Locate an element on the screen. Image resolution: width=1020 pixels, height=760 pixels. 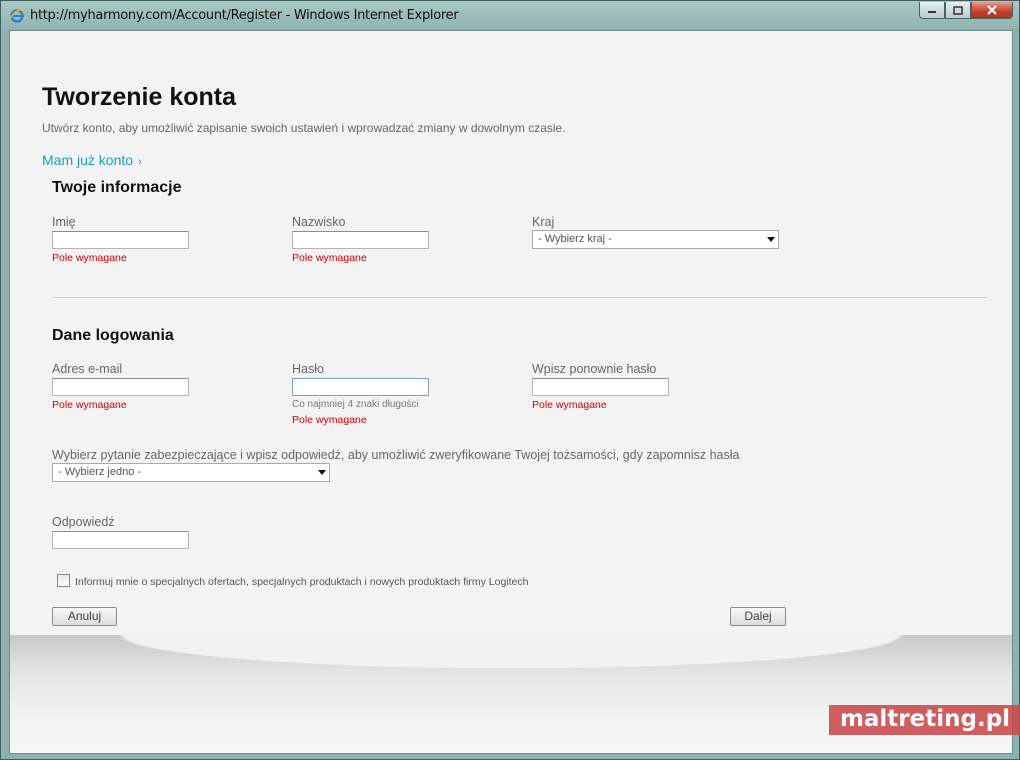
already-have-account-link: Mam już konto › is located at coordinates (92, 160).